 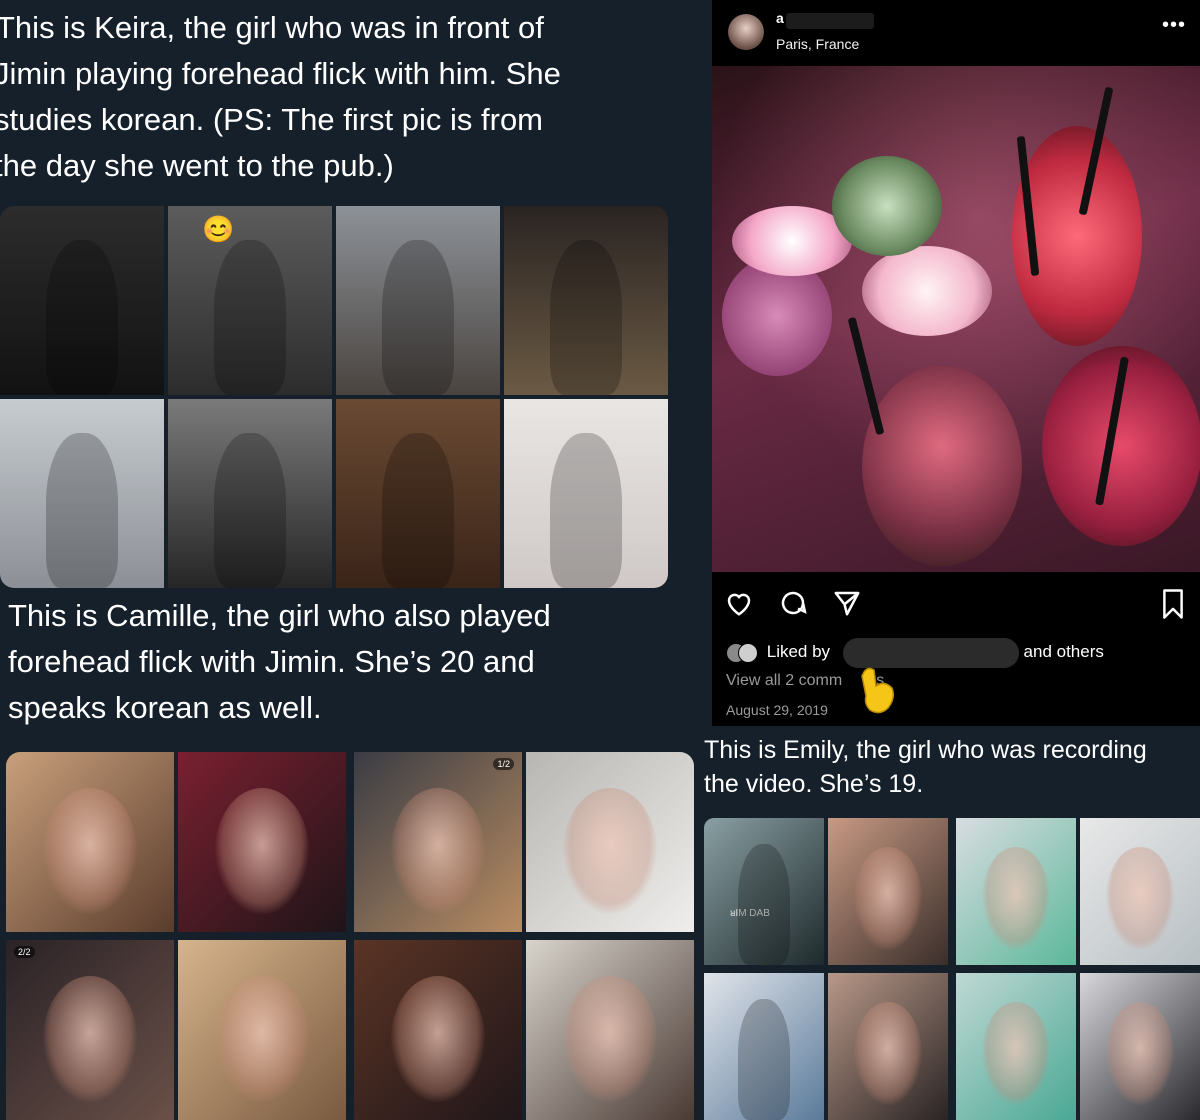 What do you see at coordinates (610, 842) in the screenshot?
I see `camille-photo-white-hoodie` at bounding box center [610, 842].